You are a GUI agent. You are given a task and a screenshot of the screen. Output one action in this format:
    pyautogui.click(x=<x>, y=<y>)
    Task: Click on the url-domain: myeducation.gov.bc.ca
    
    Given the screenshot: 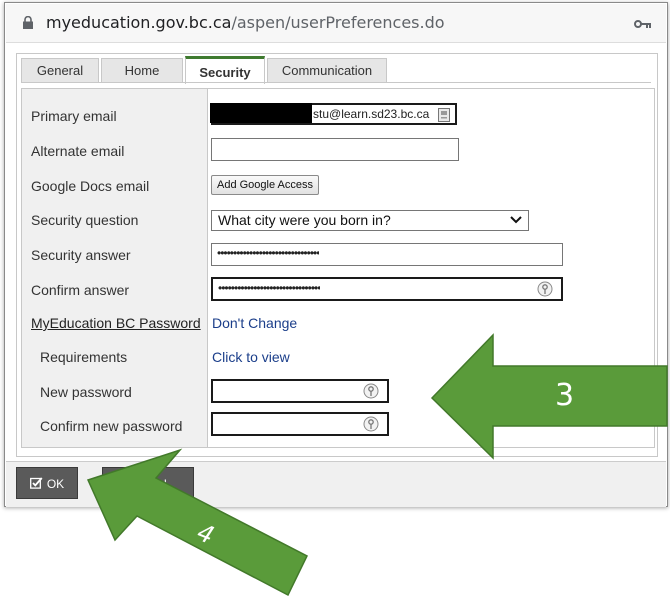 What is the action you would take?
    pyautogui.click(x=139, y=22)
    